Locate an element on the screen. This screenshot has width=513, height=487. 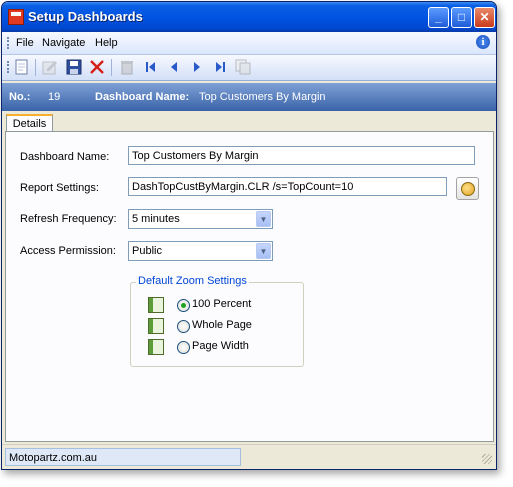
maximize-button: □ is located at coordinates (461, 17).